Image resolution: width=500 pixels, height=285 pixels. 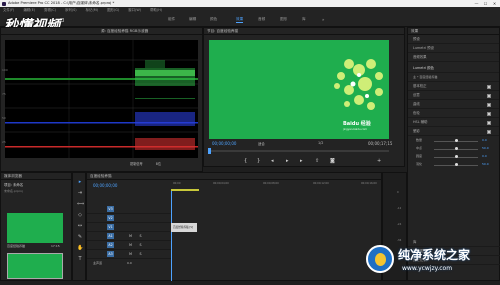 I want to click on timeline-tab: 百度经验养猫, so click(x=234, y=176).